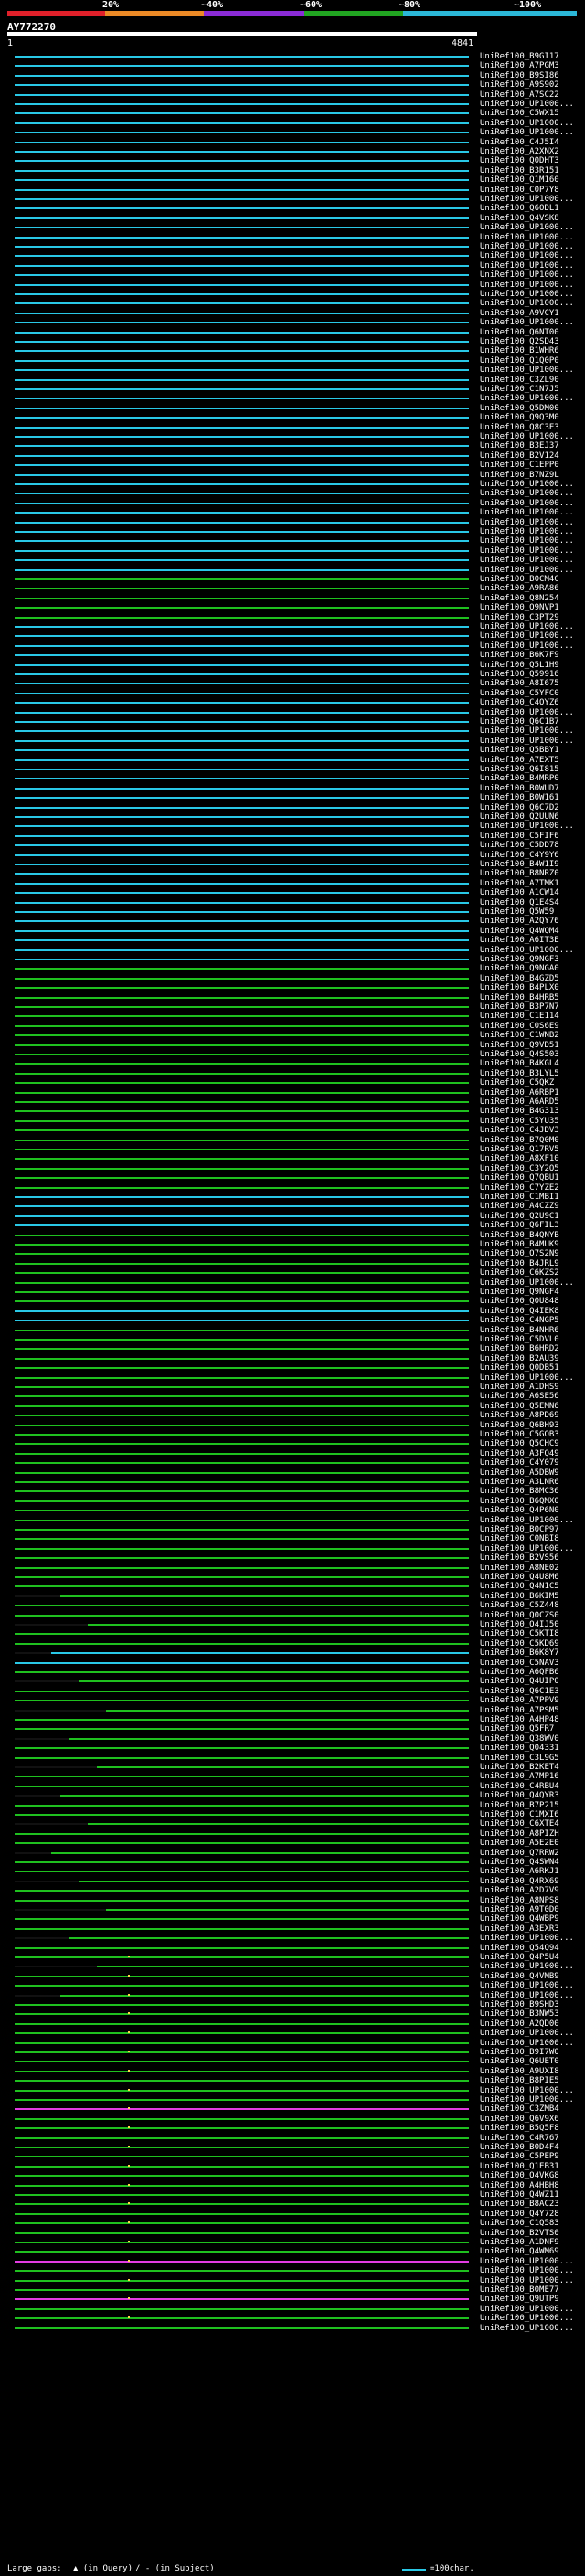 This screenshot has width=585, height=2576. What do you see at coordinates (293, 769) in the screenshot?
I see `hit-row: UniRef100_Q6I815` at bounding box center [293, 769].